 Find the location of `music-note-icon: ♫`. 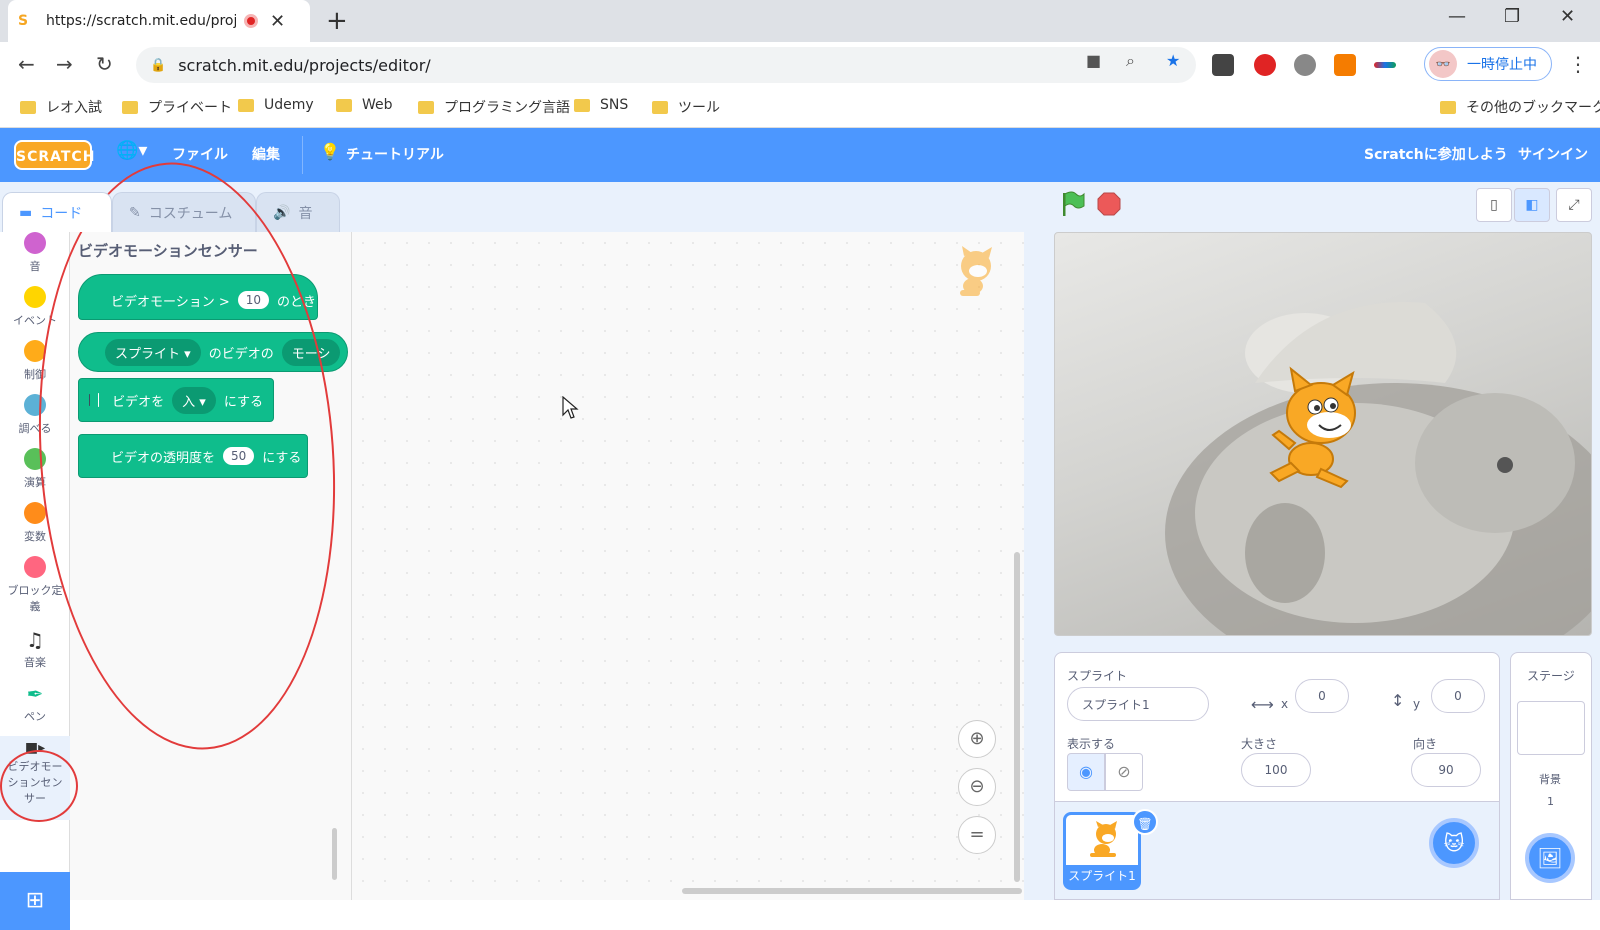

music-note-icon: ♫ is located at coordinates (35, 640).